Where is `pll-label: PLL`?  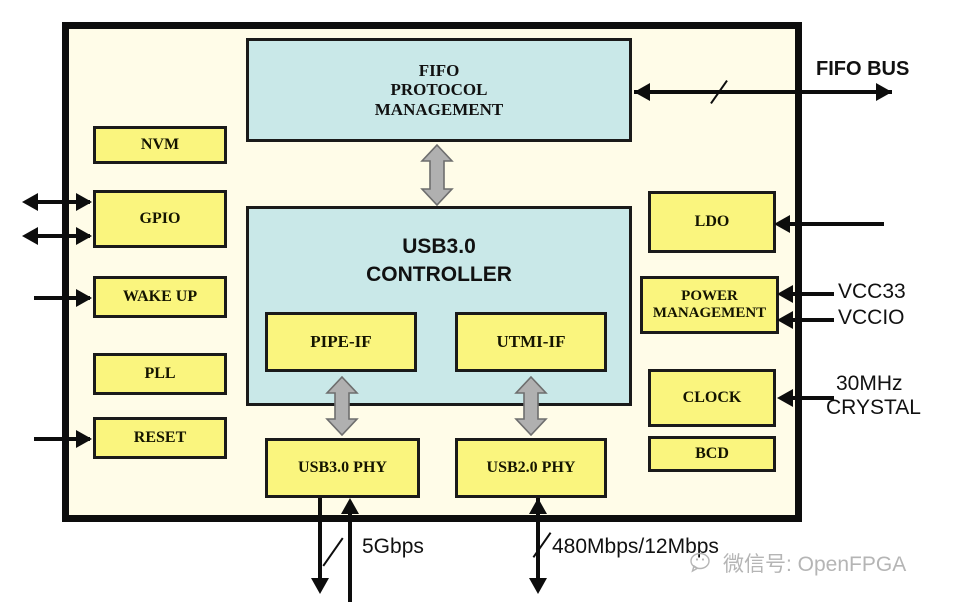 pll-label: PLL is located at coordinates (160, 374).